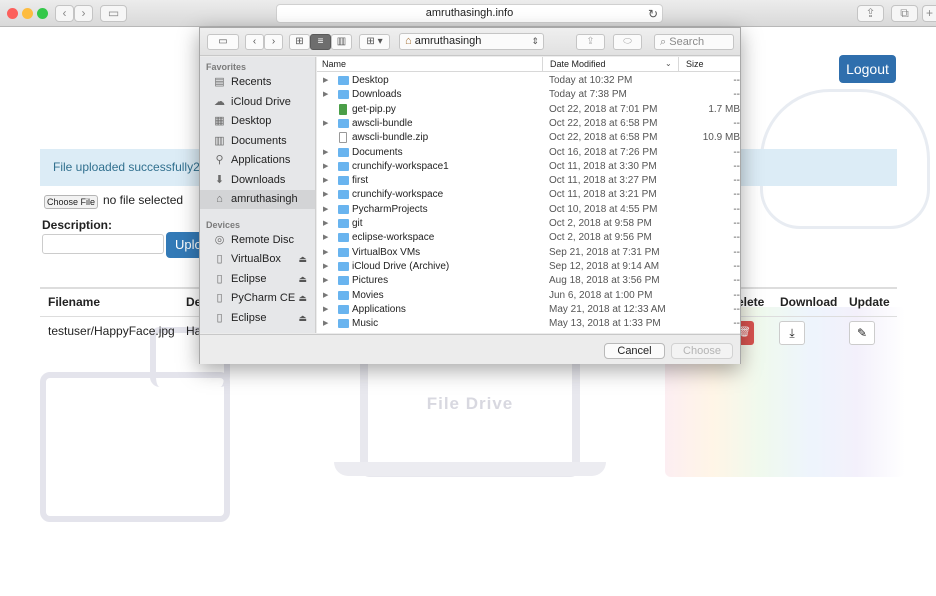  What do you see at coordinates (528, 95) in the screenshot?
I see `file-list-row: ▶ Downloads Today at 7:38 PM --` at bounding box center [528, 95].